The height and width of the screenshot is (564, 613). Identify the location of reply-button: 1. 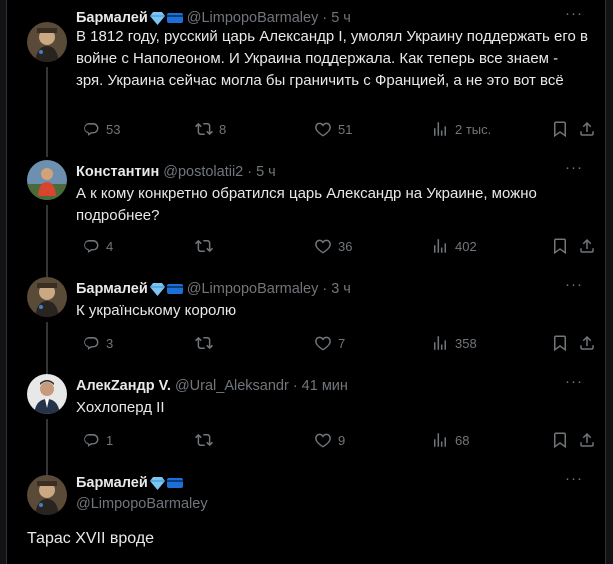
(97, 440).